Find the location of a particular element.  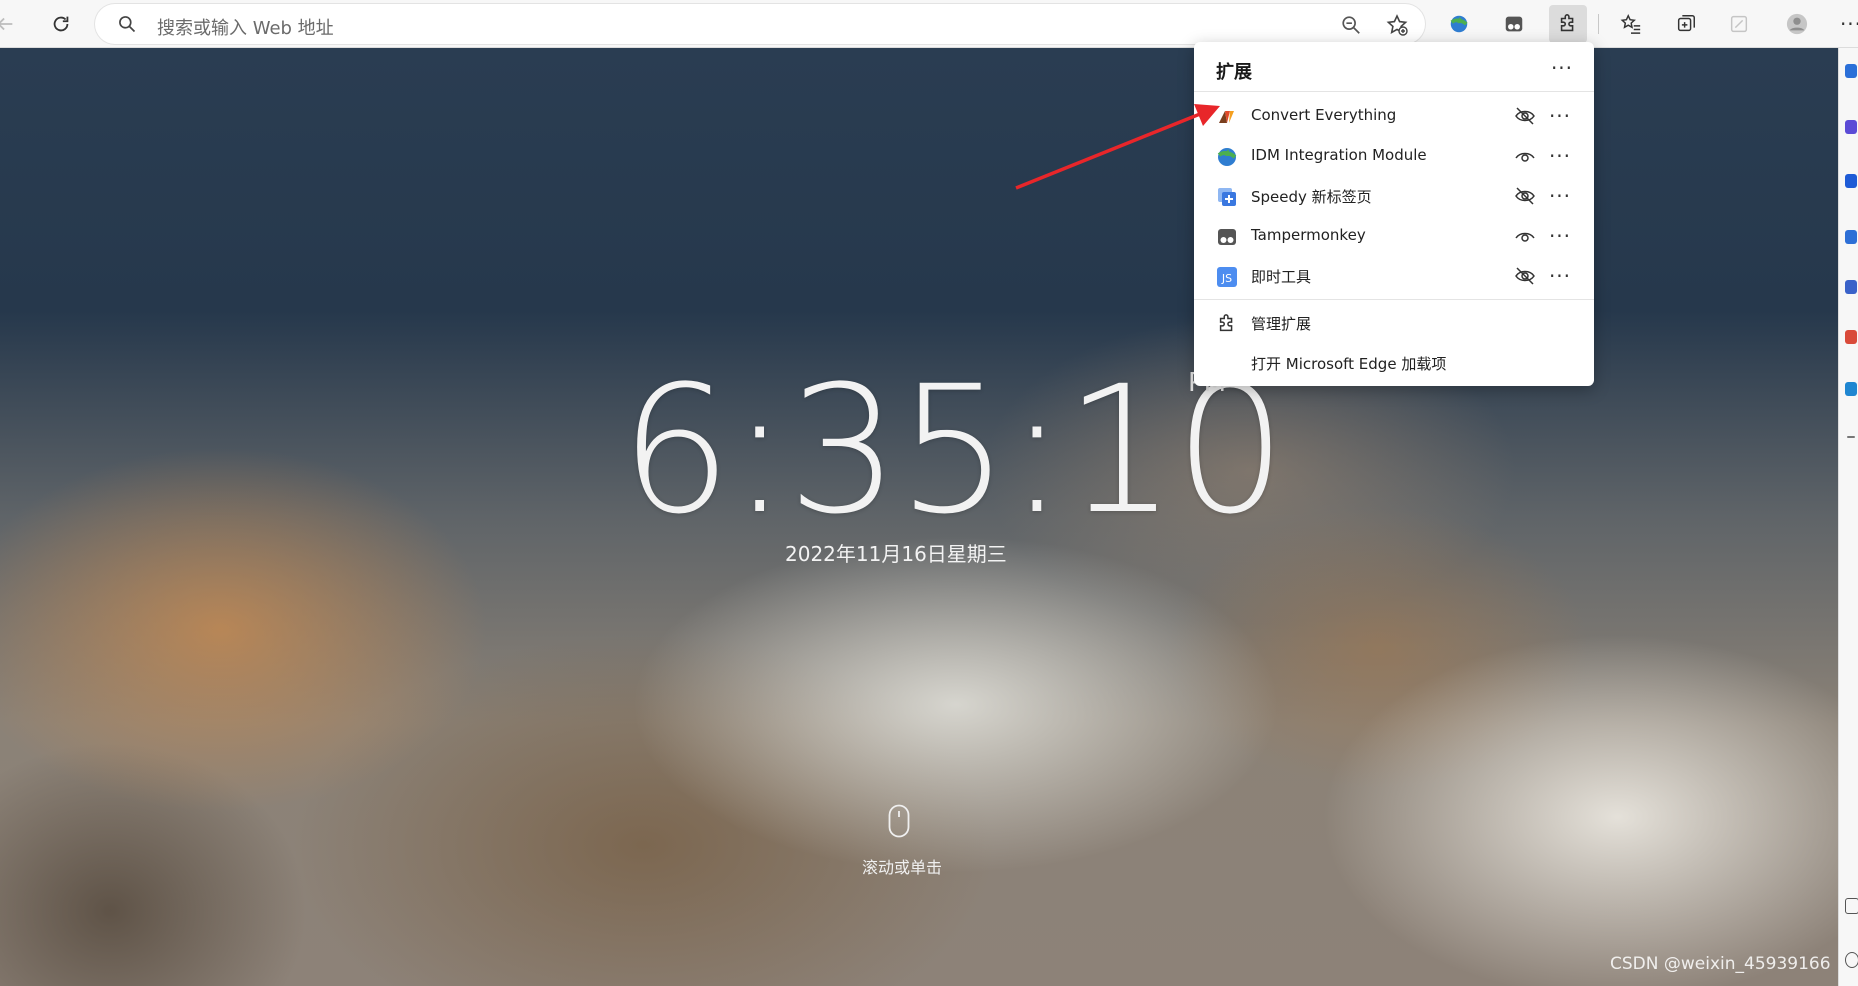

sidebar-office-icon is located at coordinates (1851, 287).